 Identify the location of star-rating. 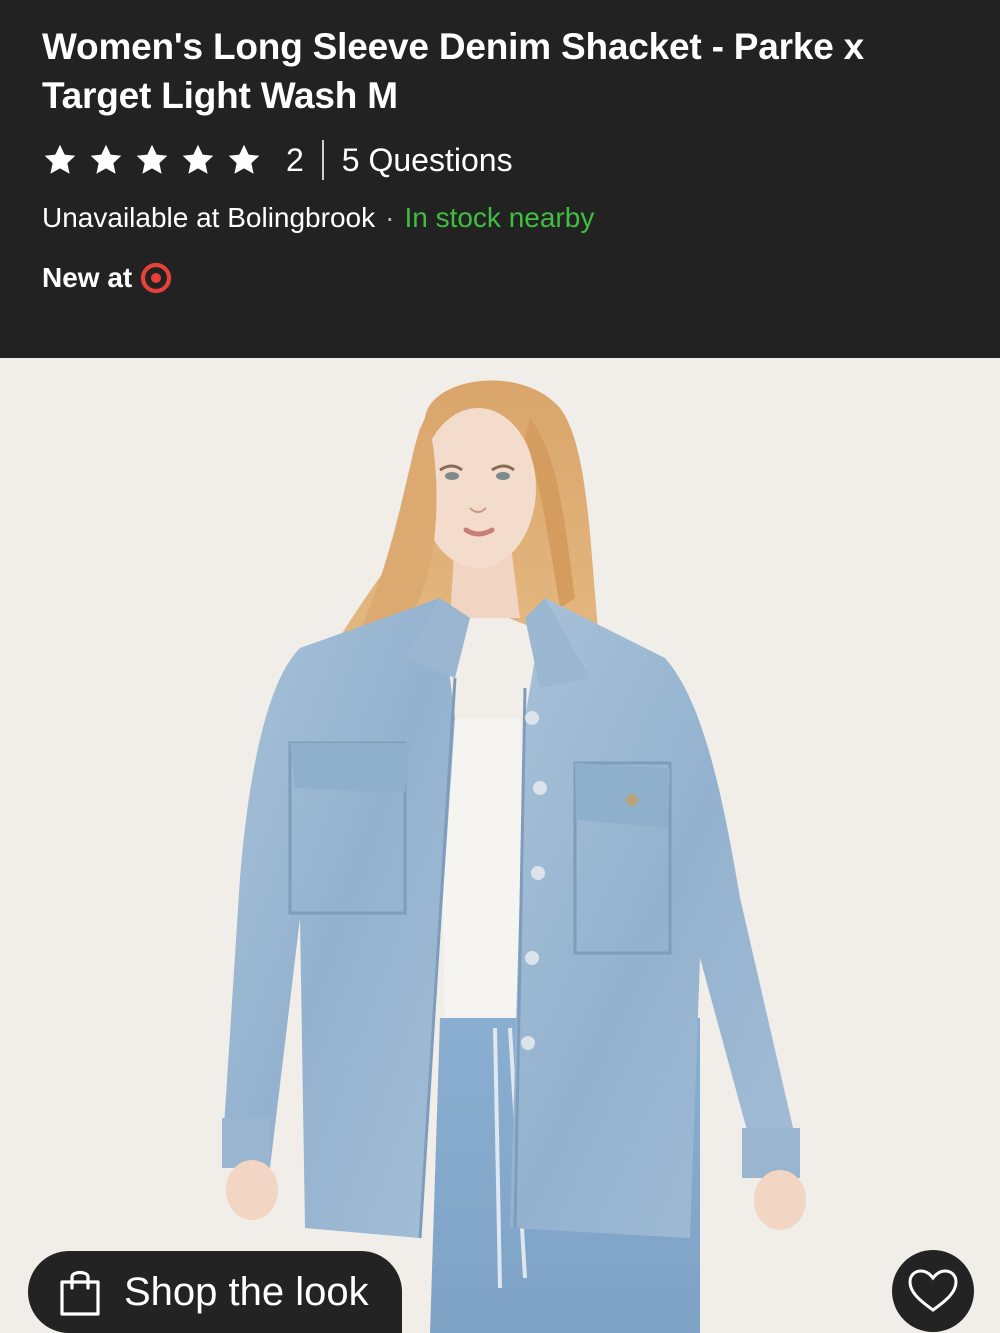
(157, 160).